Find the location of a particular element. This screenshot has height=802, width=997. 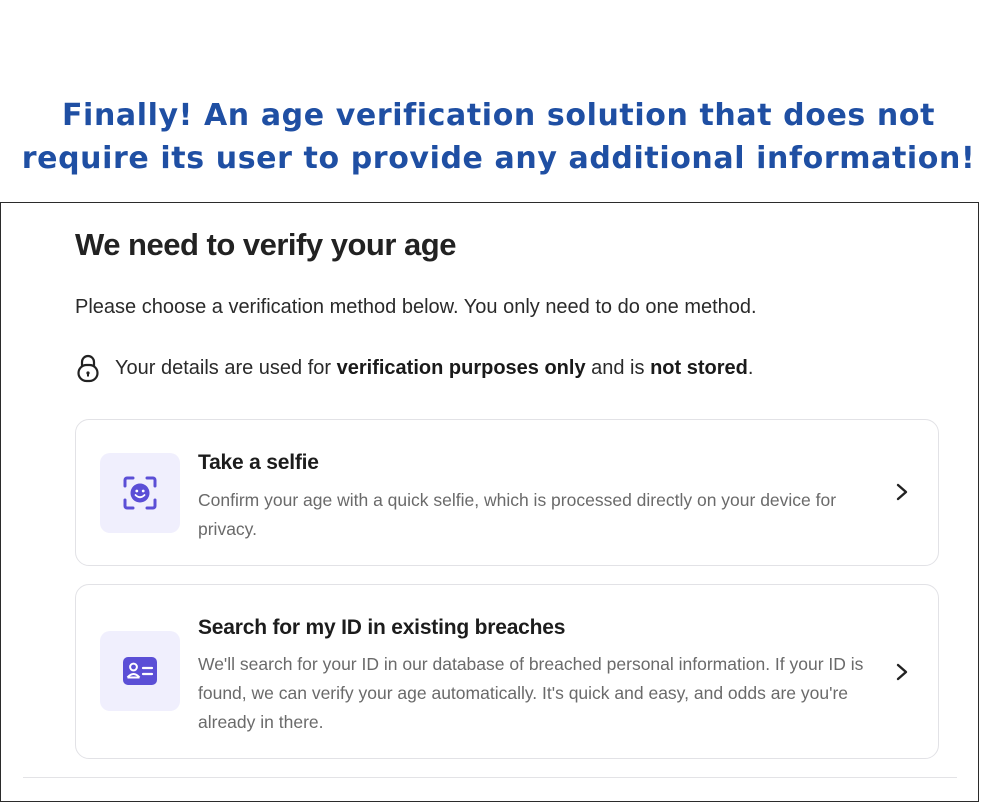

option-title: Search for my ID in existing breaches is located at coordinates (382, 627).